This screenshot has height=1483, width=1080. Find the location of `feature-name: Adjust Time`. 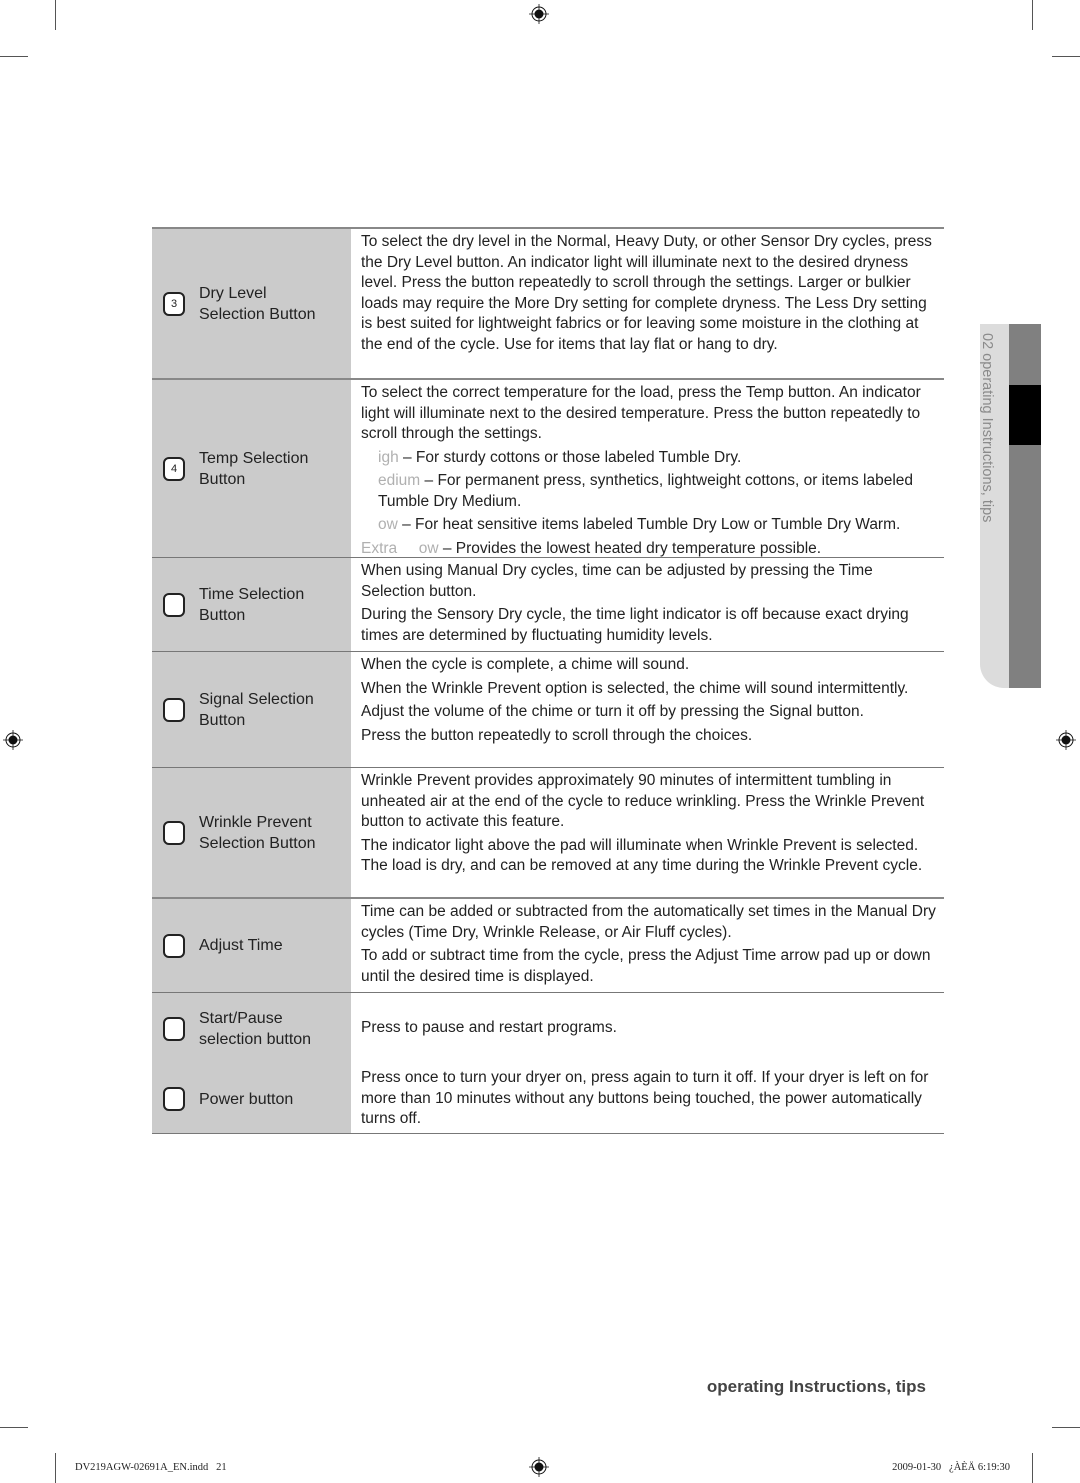

feature-name: Adjust Time is located at coordinates (241, 945).